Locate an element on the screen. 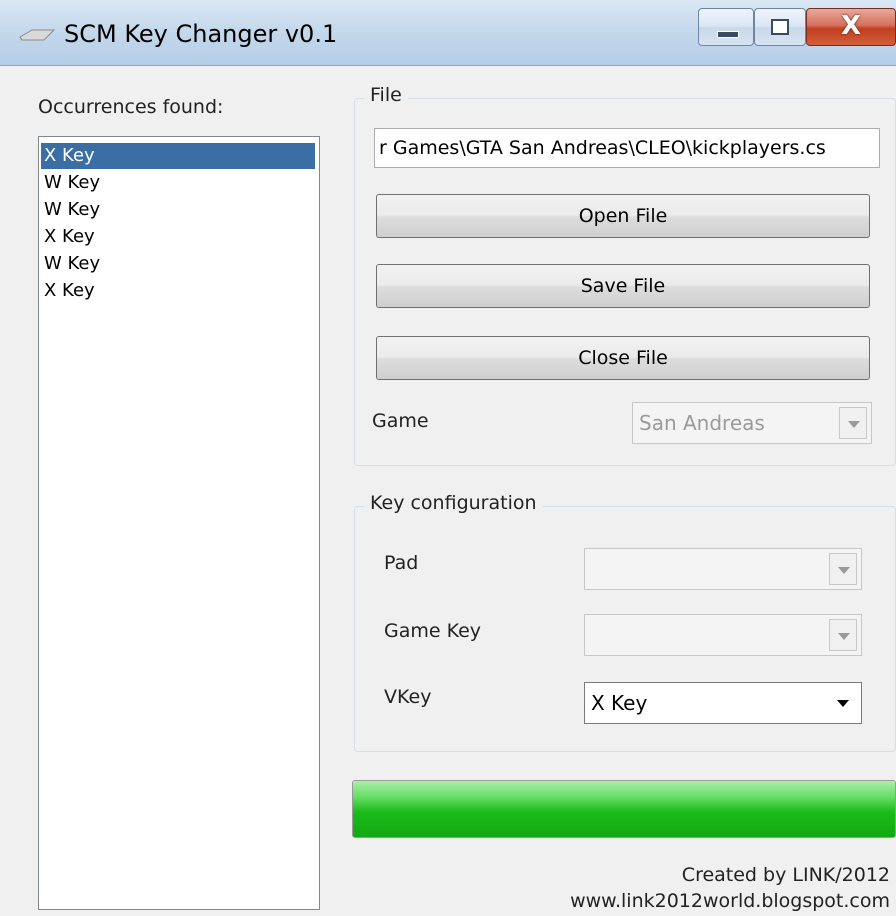 This screenshot has height=916, width=896. pad-label: Pad is located at coordinates (401, 563).